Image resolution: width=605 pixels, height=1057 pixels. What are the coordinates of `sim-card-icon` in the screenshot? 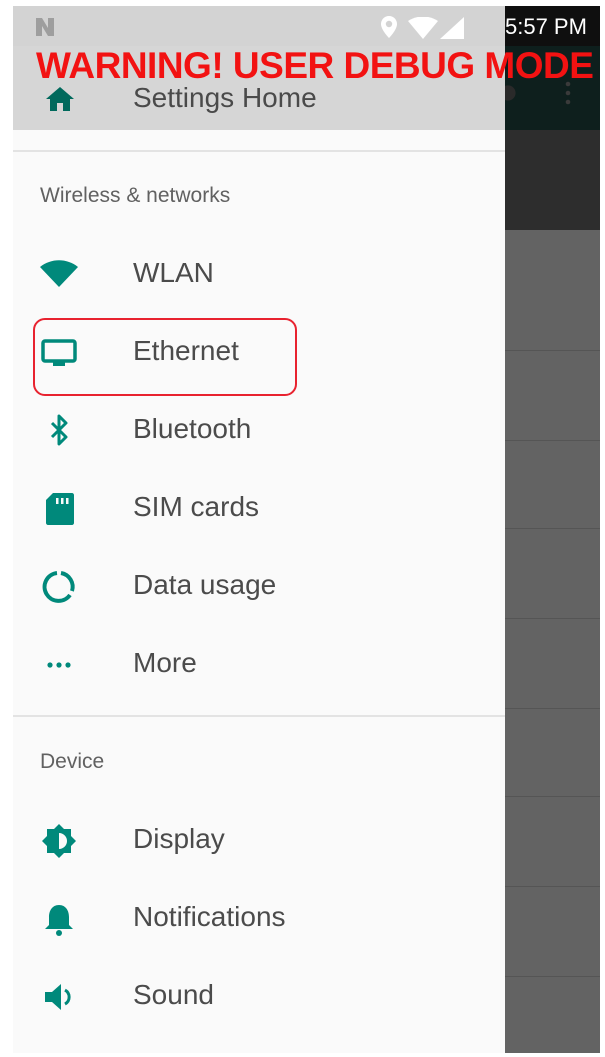 It's located at (60, 509).